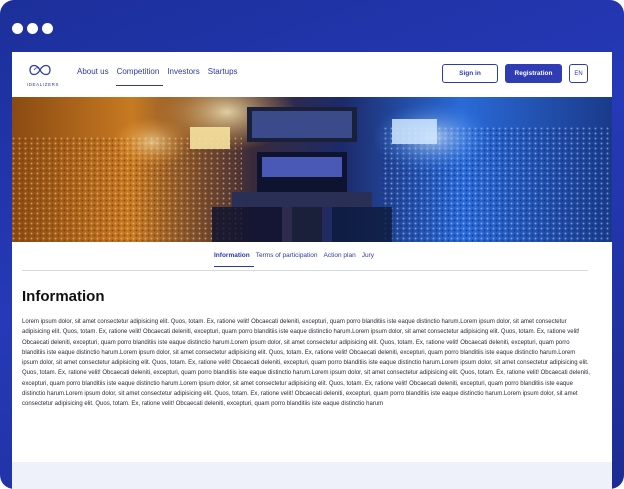 This screenshot has height=489, width=624. I want to click on nav-startups: Startups, so click(224, 76).